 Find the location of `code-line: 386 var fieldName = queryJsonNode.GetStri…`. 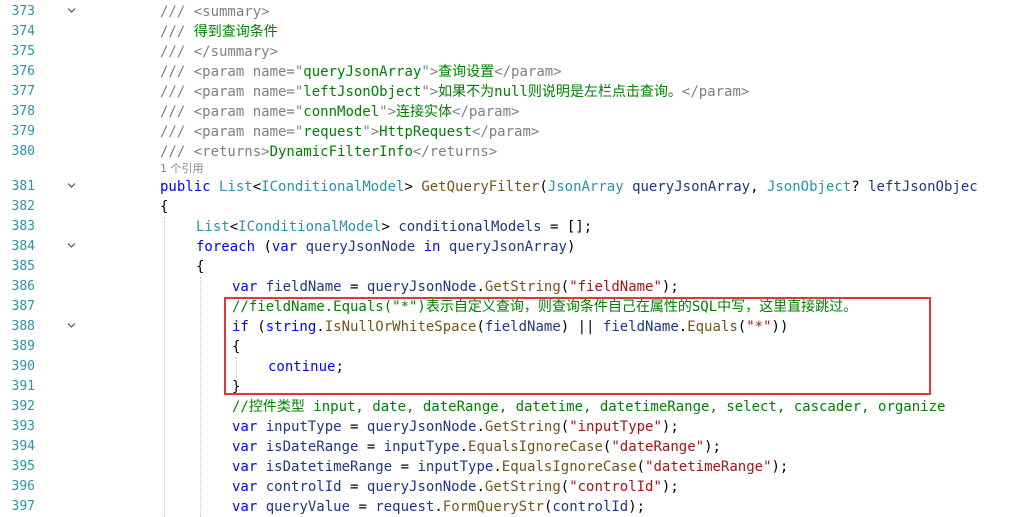

code-line: 386 var fieldName = queryJsonNode.GetStri… is located at coordinates (515, 287).